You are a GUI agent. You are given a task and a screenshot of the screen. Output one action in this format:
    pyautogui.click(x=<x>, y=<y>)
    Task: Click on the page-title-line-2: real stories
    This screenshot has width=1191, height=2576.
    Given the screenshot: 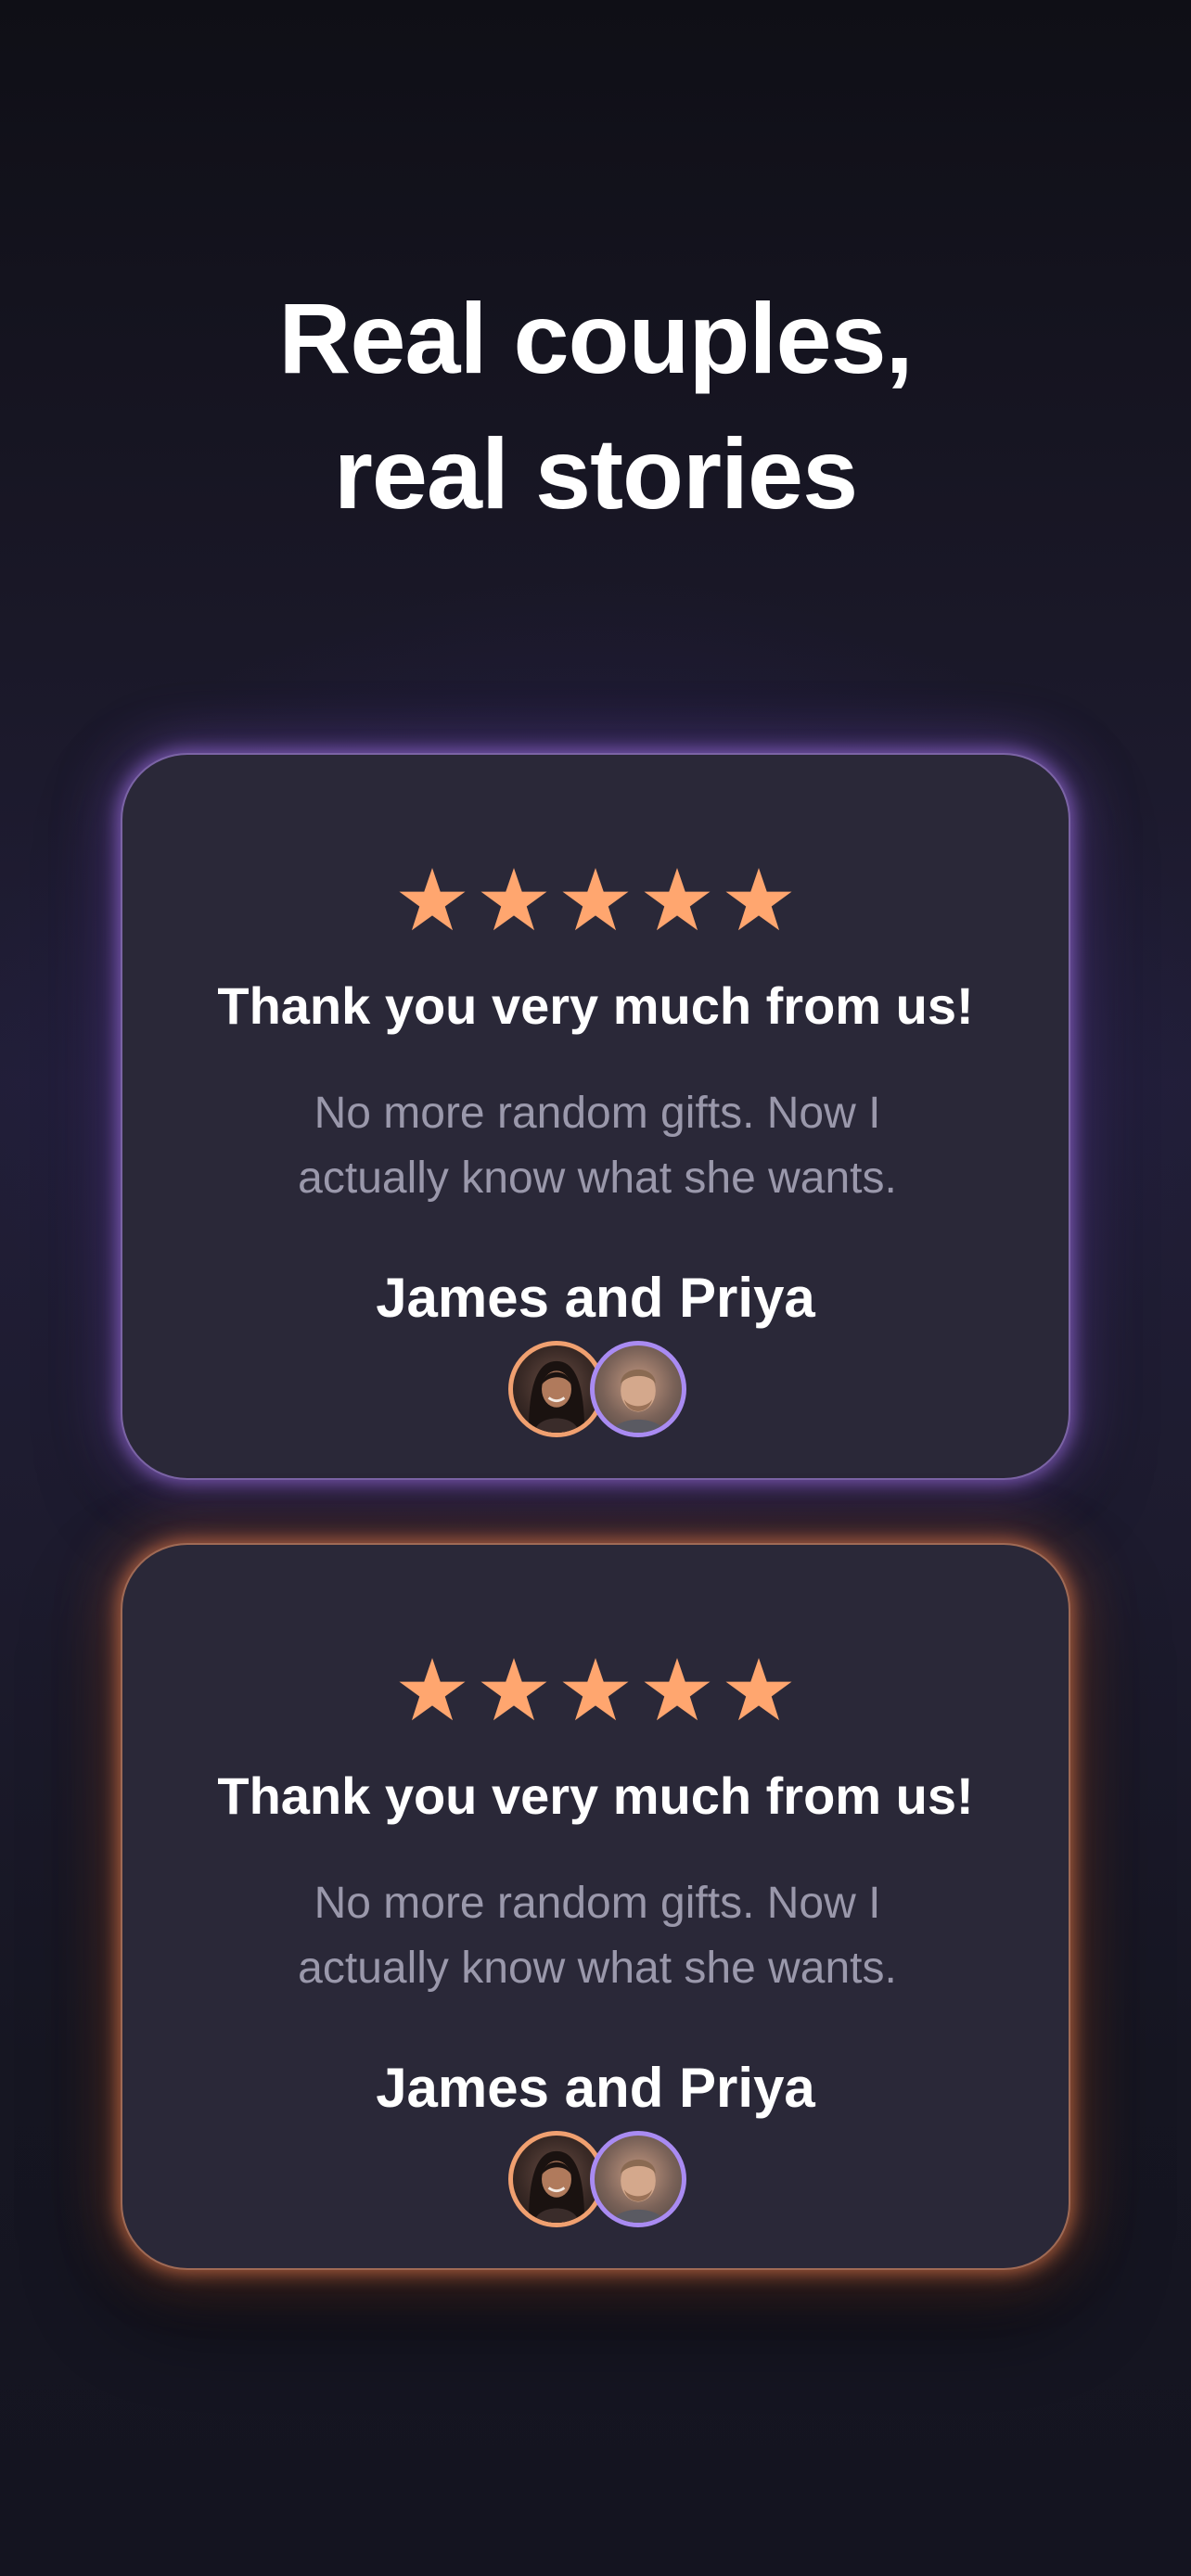 What is the action you would take?
    pyautogui.click(x=595, y=473)
    